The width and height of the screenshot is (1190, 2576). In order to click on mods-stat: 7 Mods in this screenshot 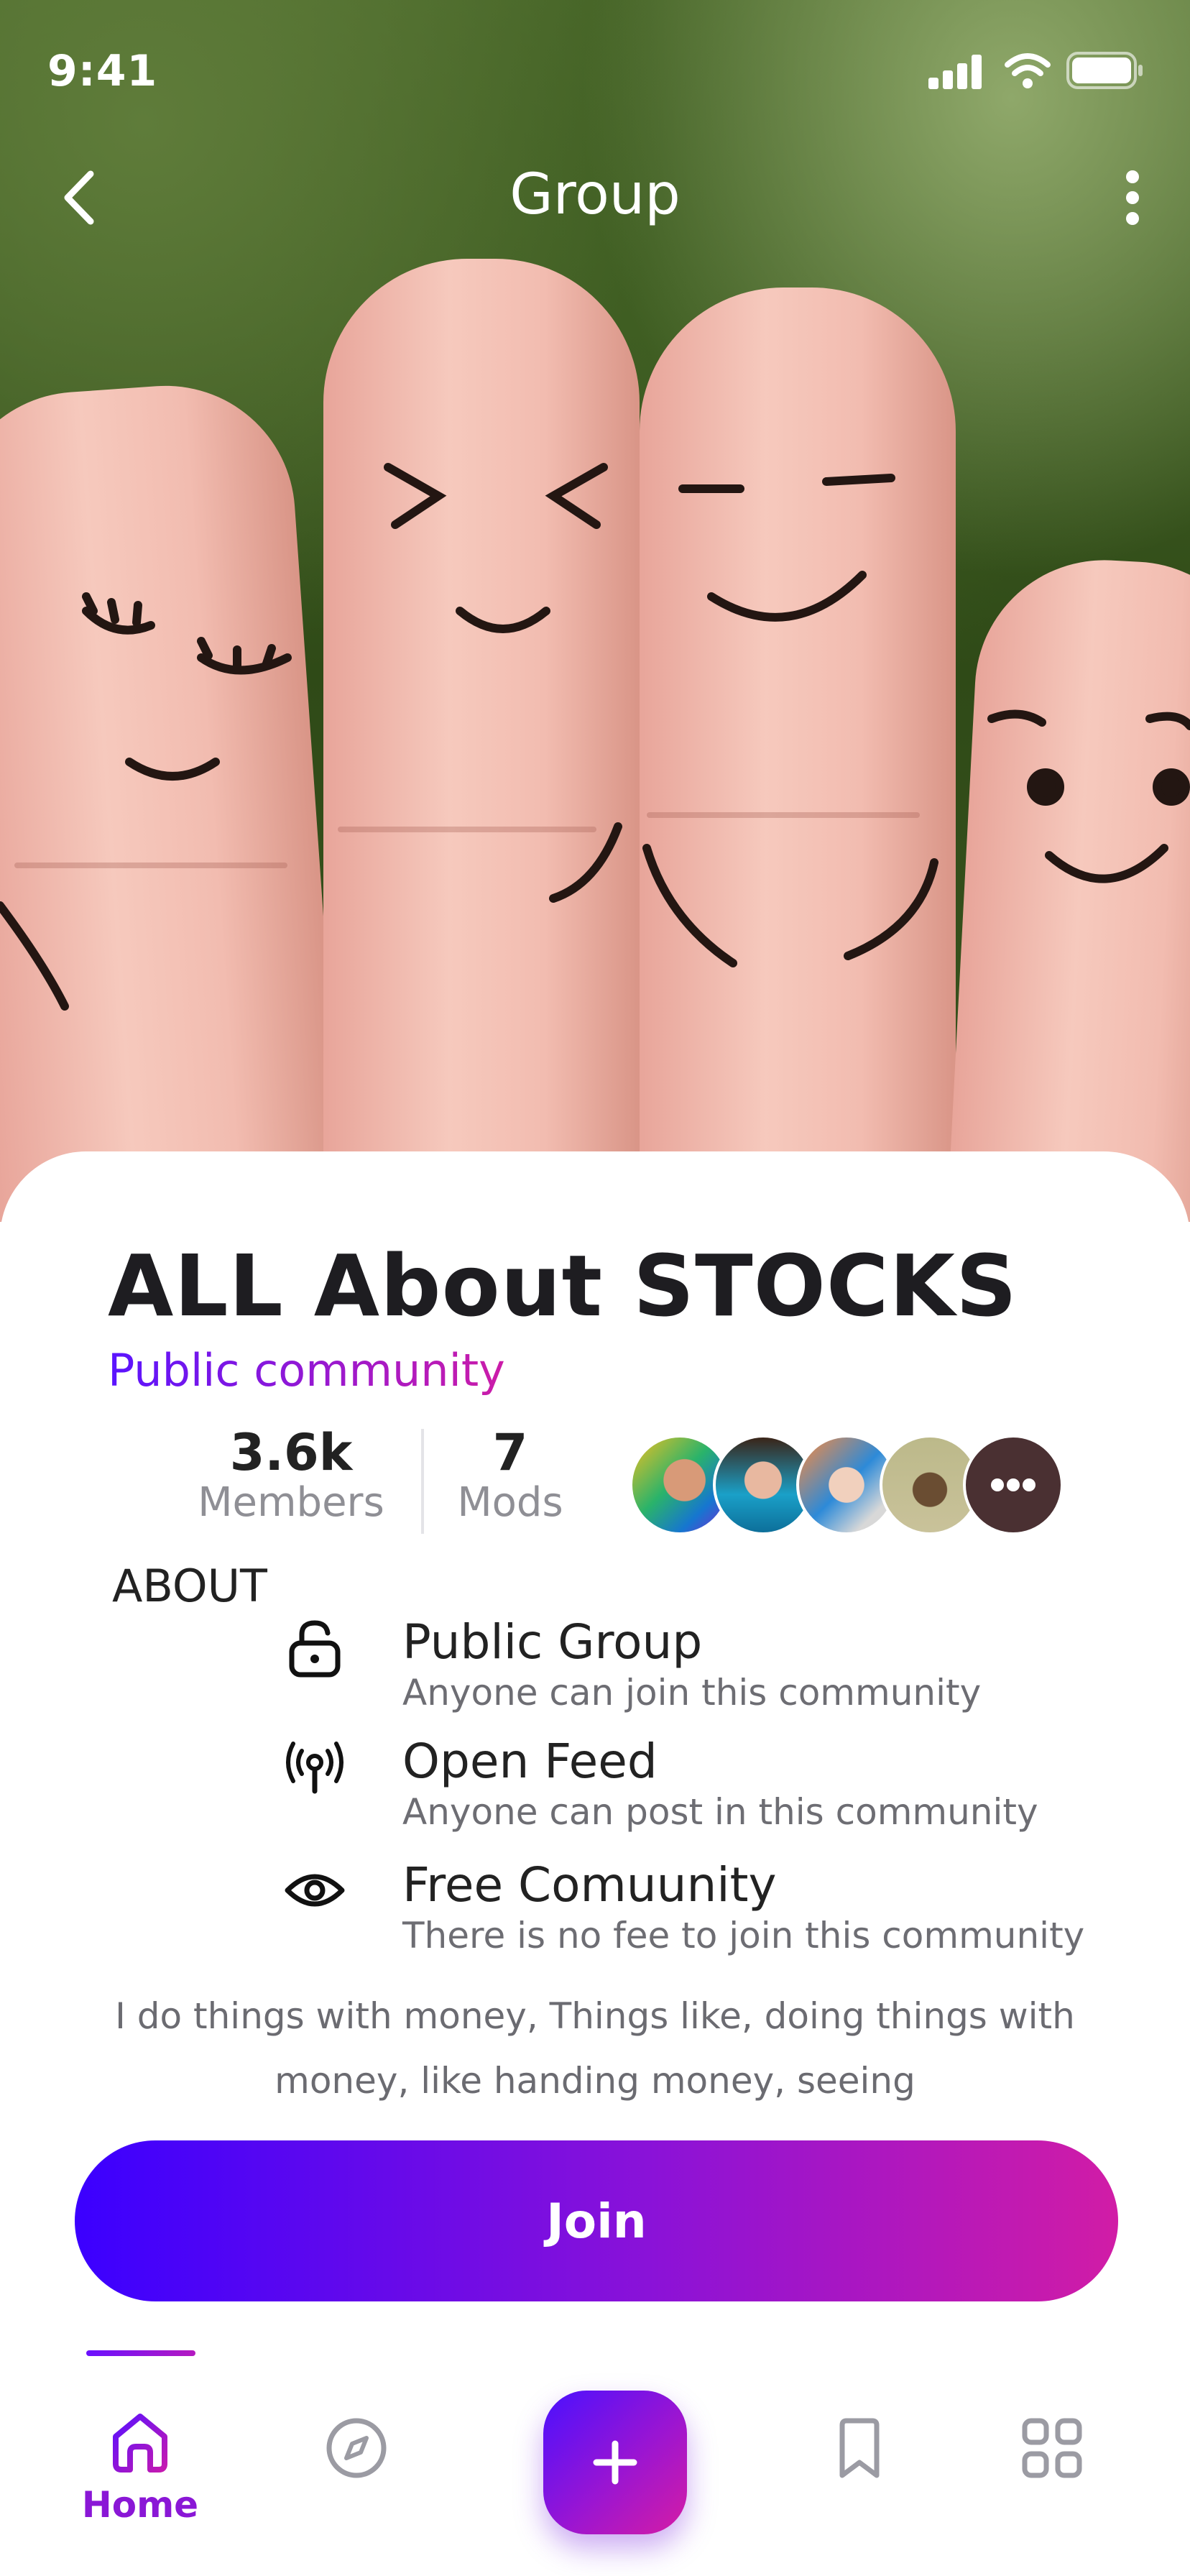, I will do `click(510, 1474)`.